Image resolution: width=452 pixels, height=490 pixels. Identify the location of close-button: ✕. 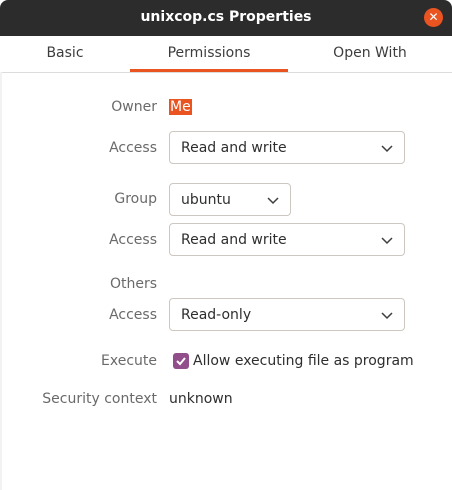
(433, 17).